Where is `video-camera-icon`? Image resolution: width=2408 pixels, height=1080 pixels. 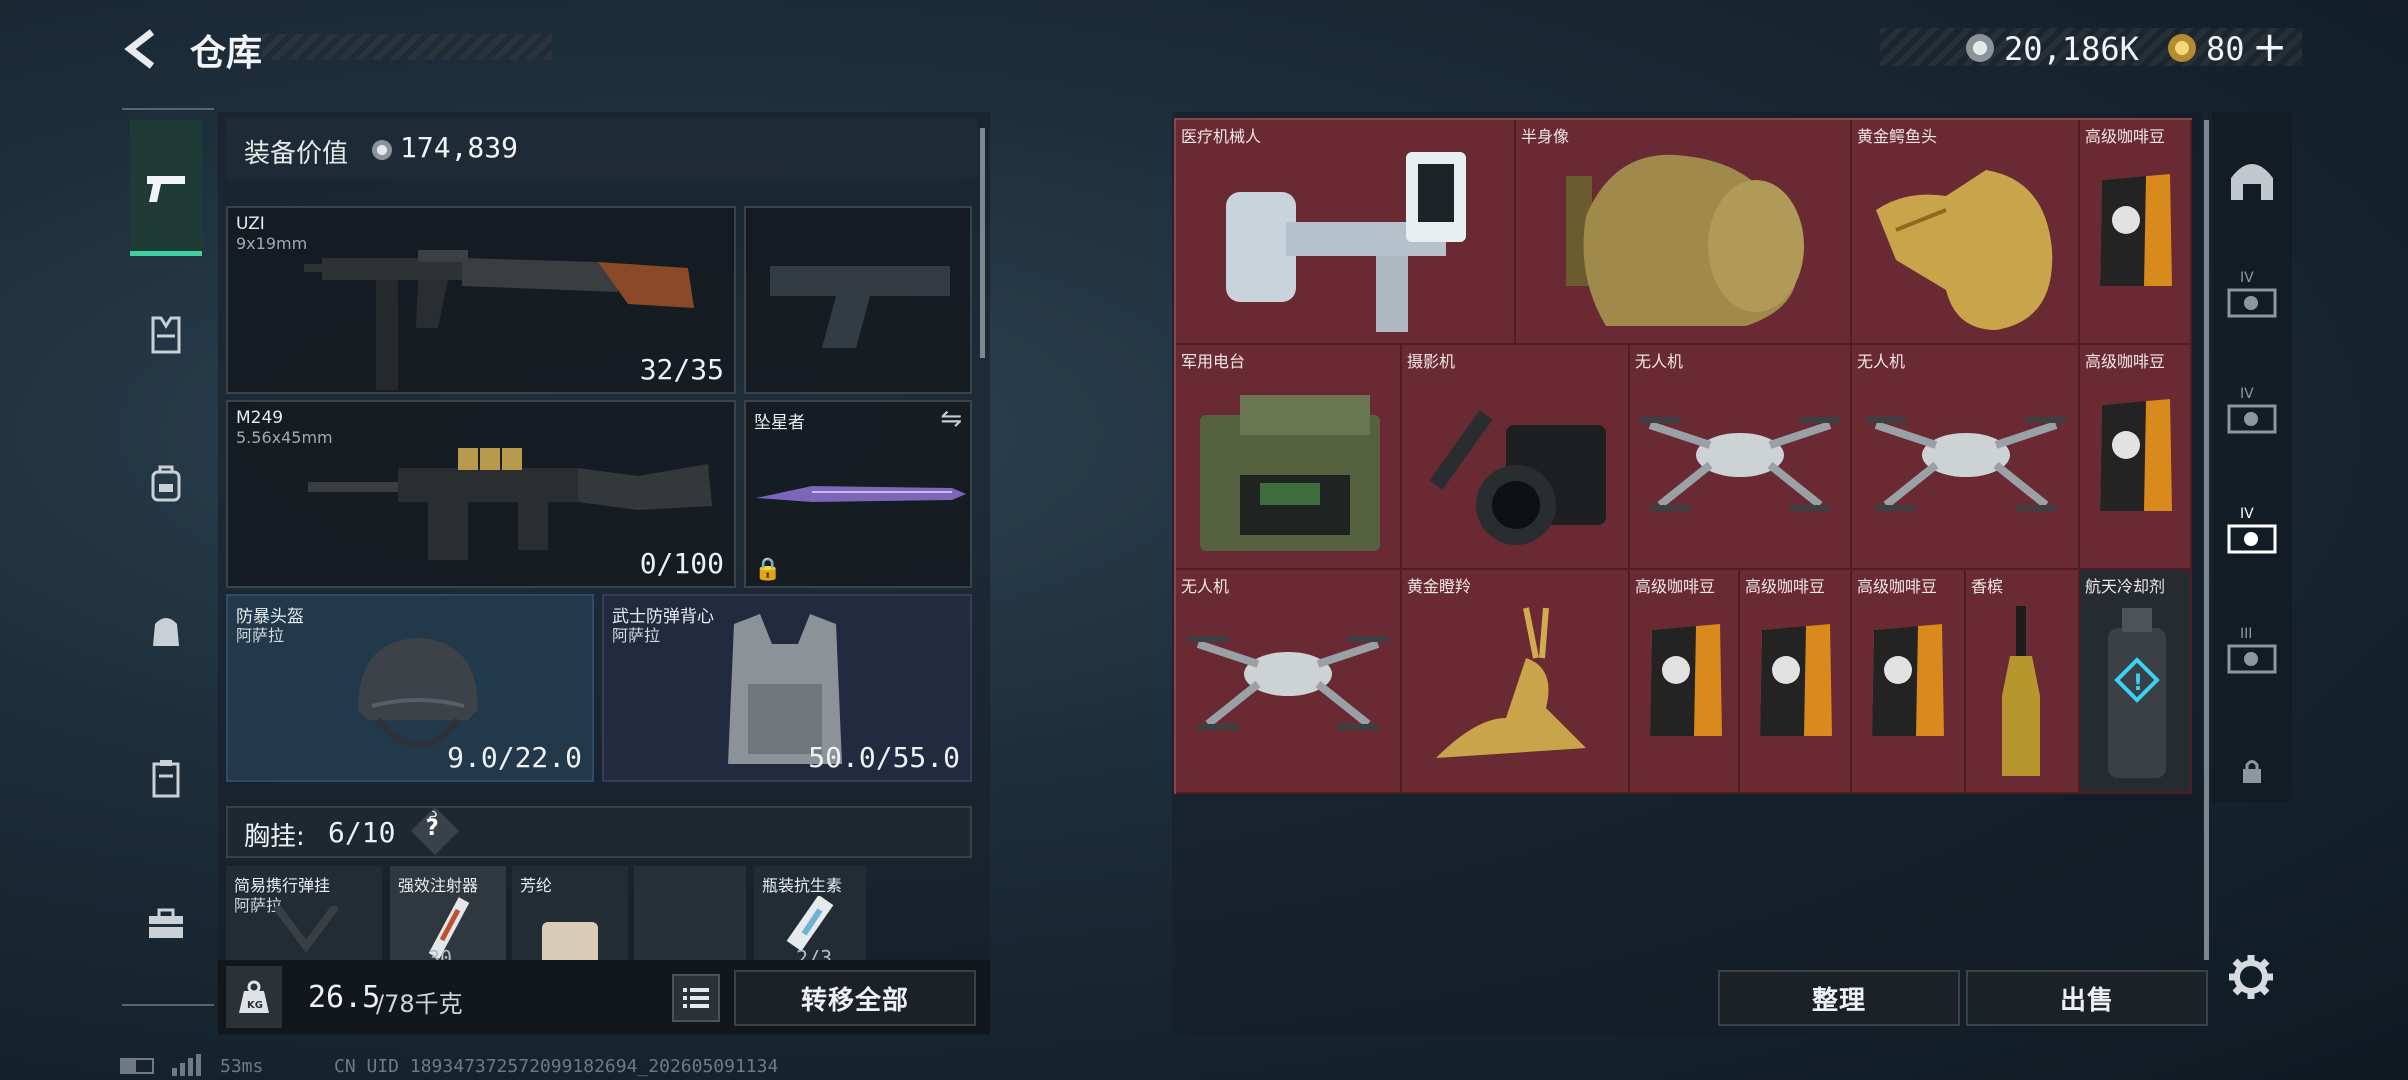
video-camera-icon is located at coordinates (1517, 477).